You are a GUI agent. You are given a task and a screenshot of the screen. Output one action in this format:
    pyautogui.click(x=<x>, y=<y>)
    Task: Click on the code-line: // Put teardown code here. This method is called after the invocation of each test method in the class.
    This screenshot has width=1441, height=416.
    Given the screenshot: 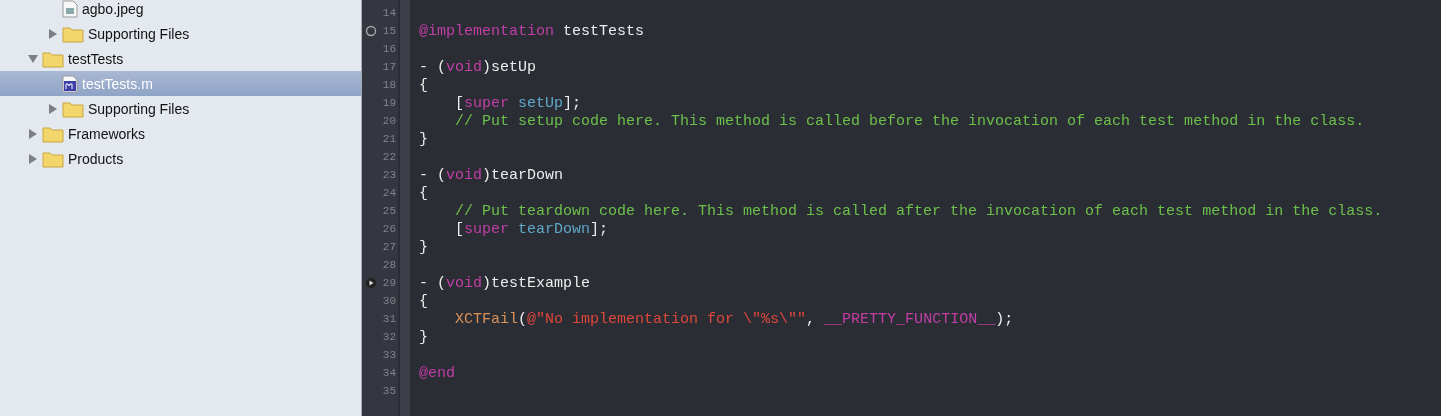 What is the action you would take?
    pyautogui.click(x=918, y=211)
    